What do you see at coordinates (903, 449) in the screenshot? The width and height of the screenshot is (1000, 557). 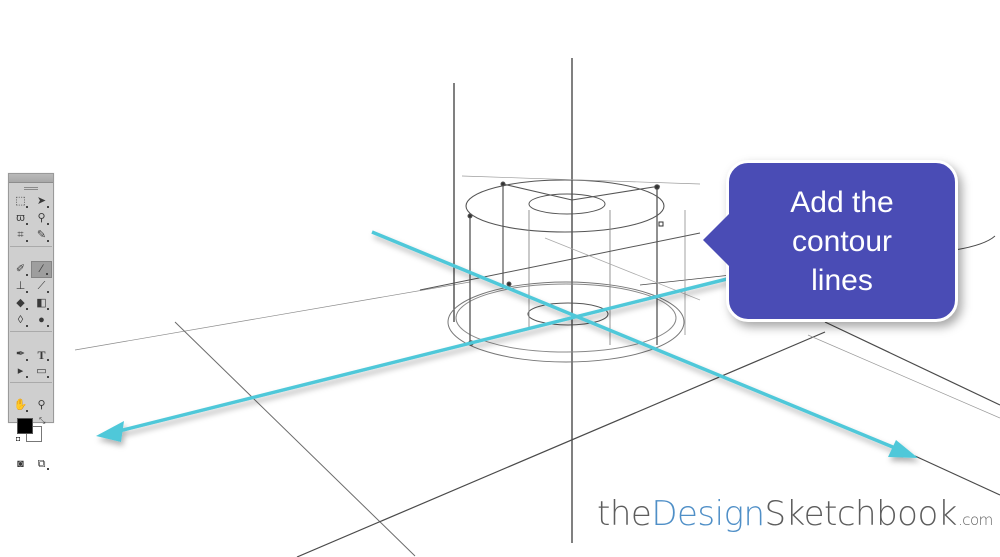 I see `arrow-right-head` at bounding box center [903, 449].